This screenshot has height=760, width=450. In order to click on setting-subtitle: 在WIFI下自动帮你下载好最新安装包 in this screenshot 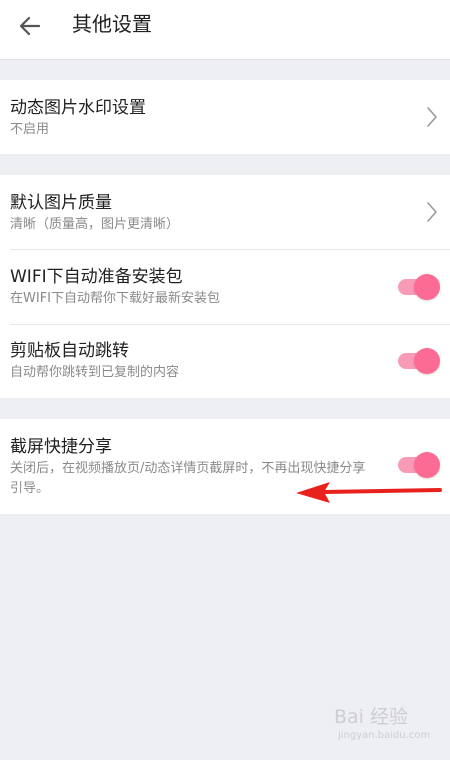, I will do `click(115, 298)`.